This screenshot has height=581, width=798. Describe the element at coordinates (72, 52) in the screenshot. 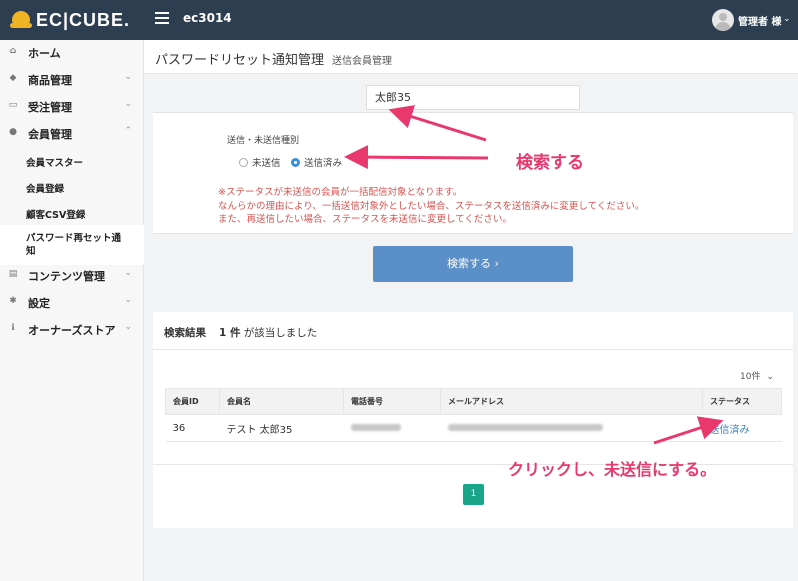

I see `sidebar-item-home: ⌂ ホーム` at that location.